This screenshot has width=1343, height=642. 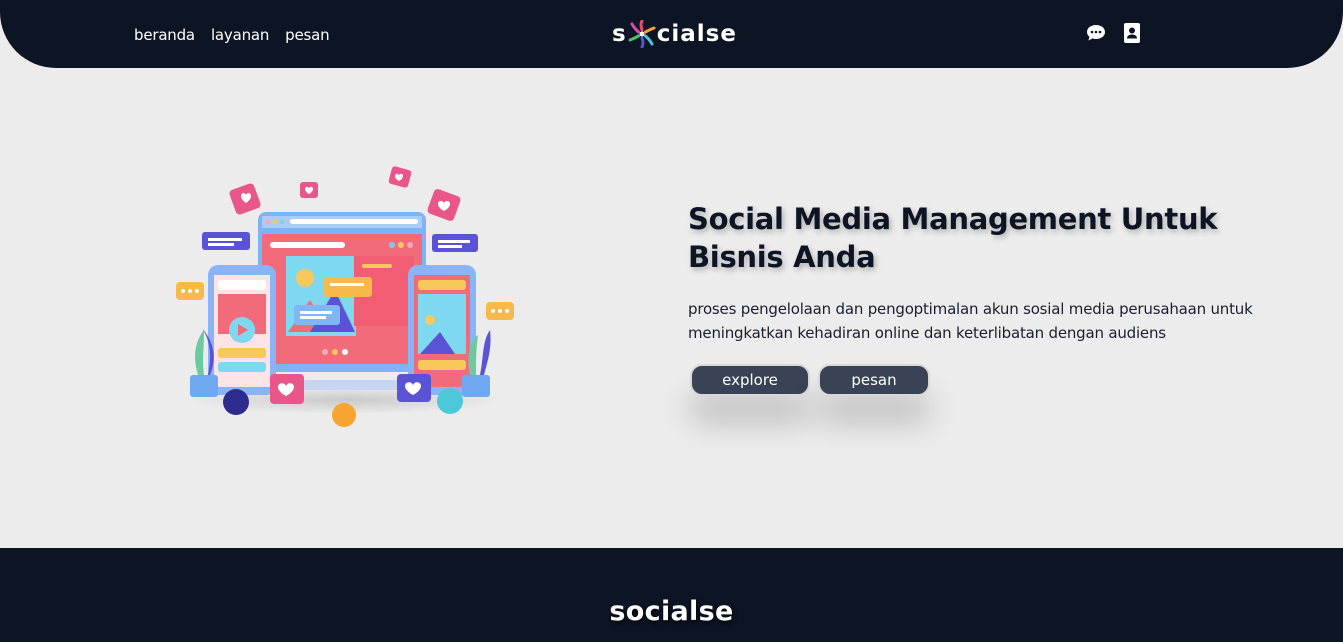 I want to click on brand-suffix: cialse, so click(x=696, y=34).